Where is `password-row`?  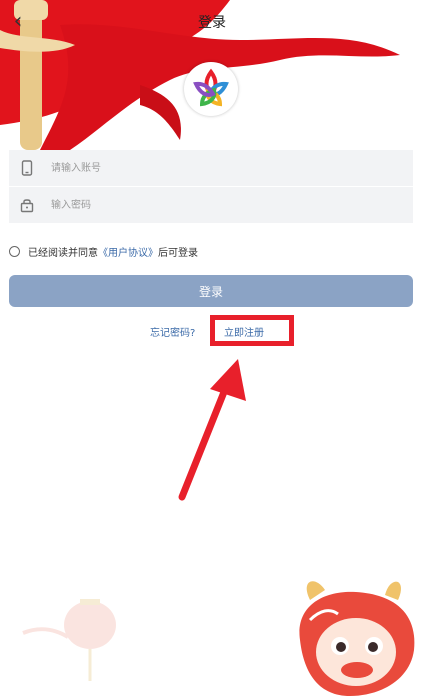
password-row is located at coordinates (211, 205).